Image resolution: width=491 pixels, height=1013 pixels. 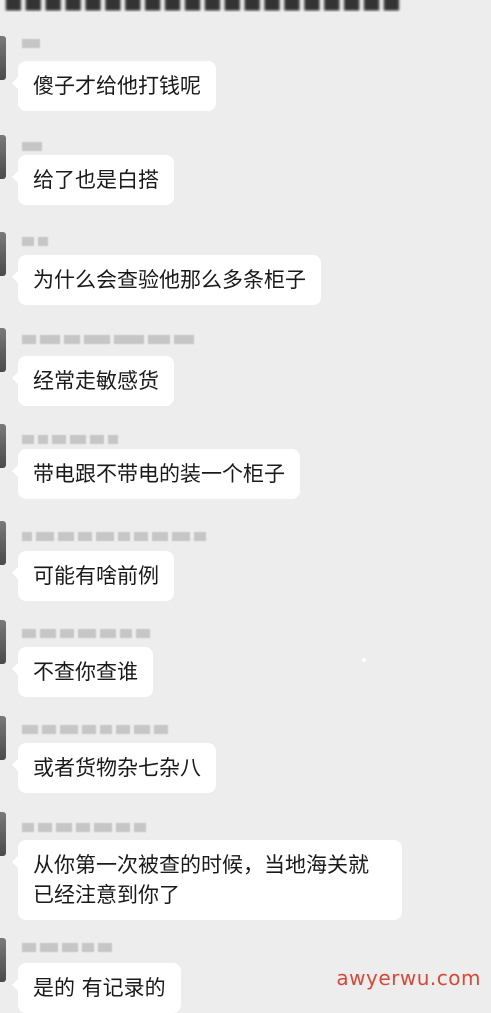 I want to click on message-bubble: 是的 有记录的, so click(x=96, y=988).